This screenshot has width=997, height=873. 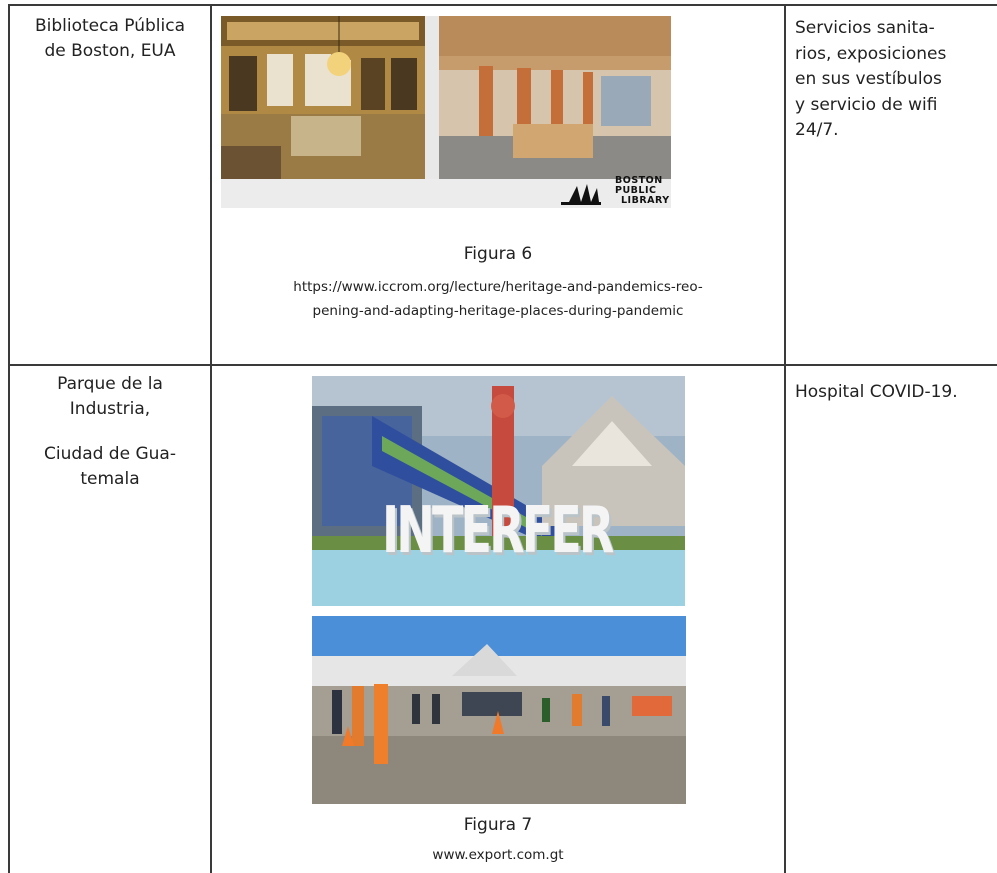 What do you see at coordinates (110, 51) in the screenshot?
I see `place-line: de Boston, EUA` at bounding box center [110, 51].